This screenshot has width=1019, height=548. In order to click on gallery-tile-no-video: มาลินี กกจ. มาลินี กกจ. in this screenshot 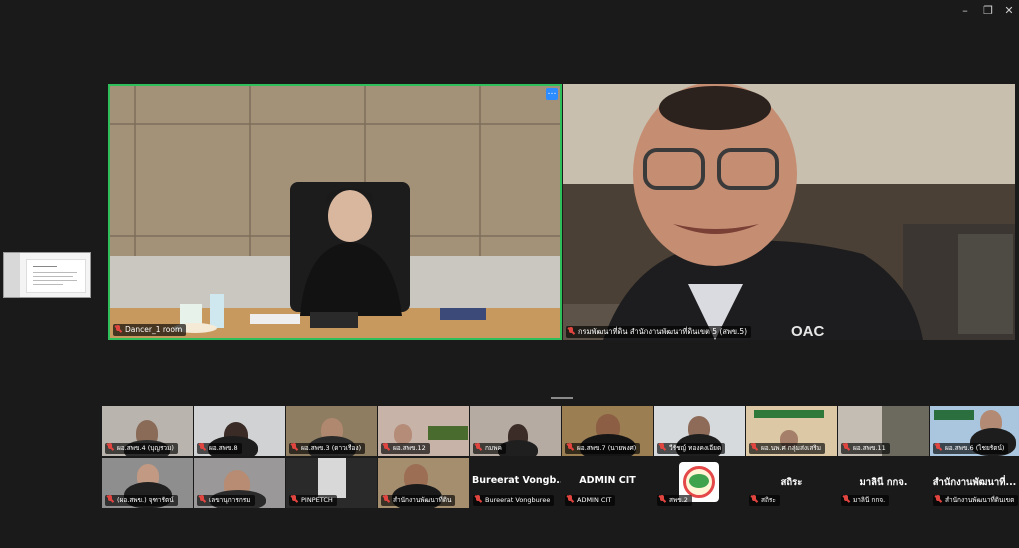, I will do `click(883, 483)`.